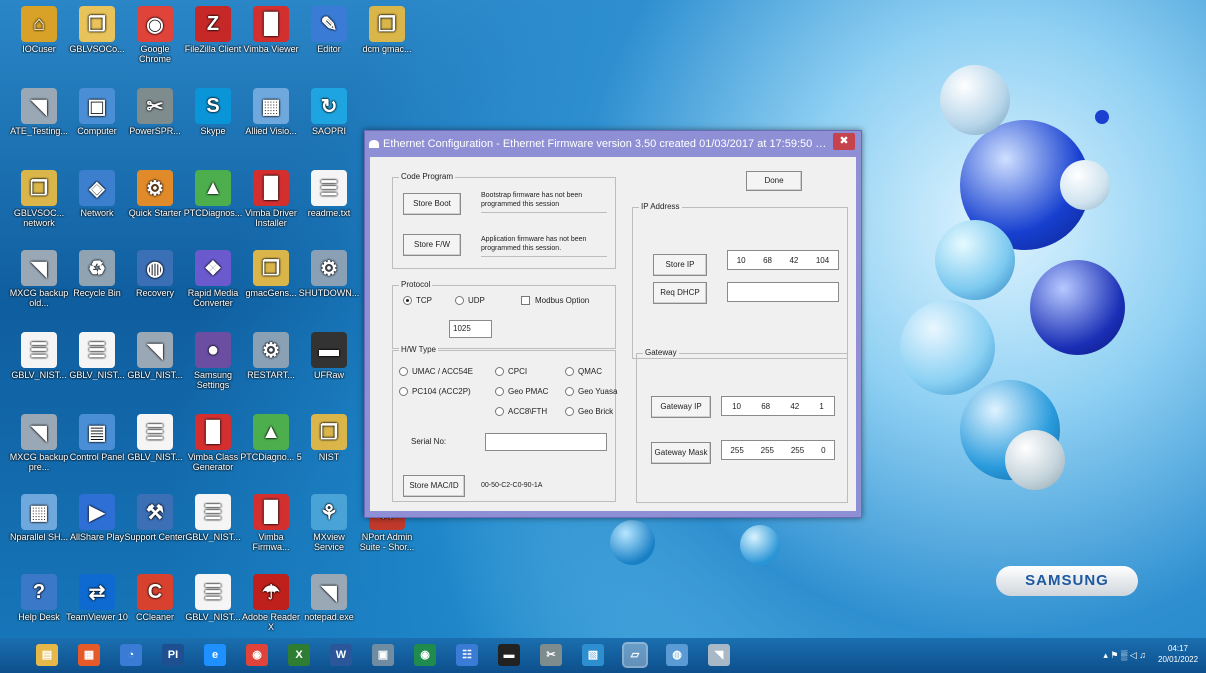 The height and width of the screenshot is (673, 1206). Describe the element at coordinates (173, 655) in the screenshot. I see `taskbar-pmac-pi-icon: PI` at that location.